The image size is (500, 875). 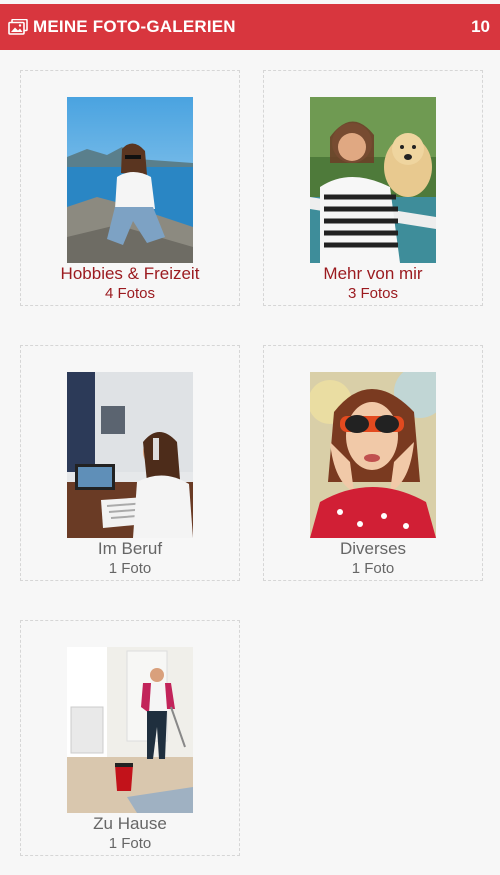 What do you see at coordinates (130, 274) in the screenshot?
I see `gallery-name: Hobbies & Freizeit` at bounding box center [130, 274].